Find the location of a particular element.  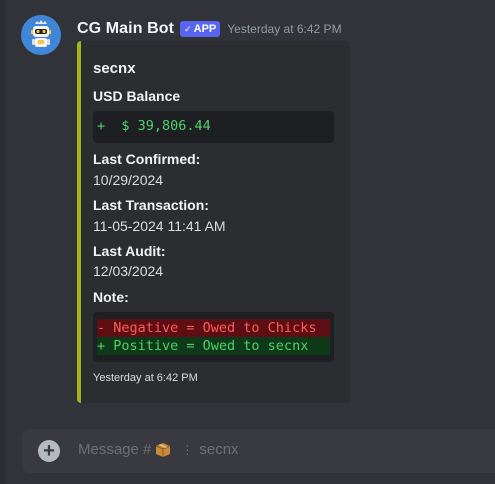

field-last-audit-name: Last Audit: is located at coordinates (129, 251).